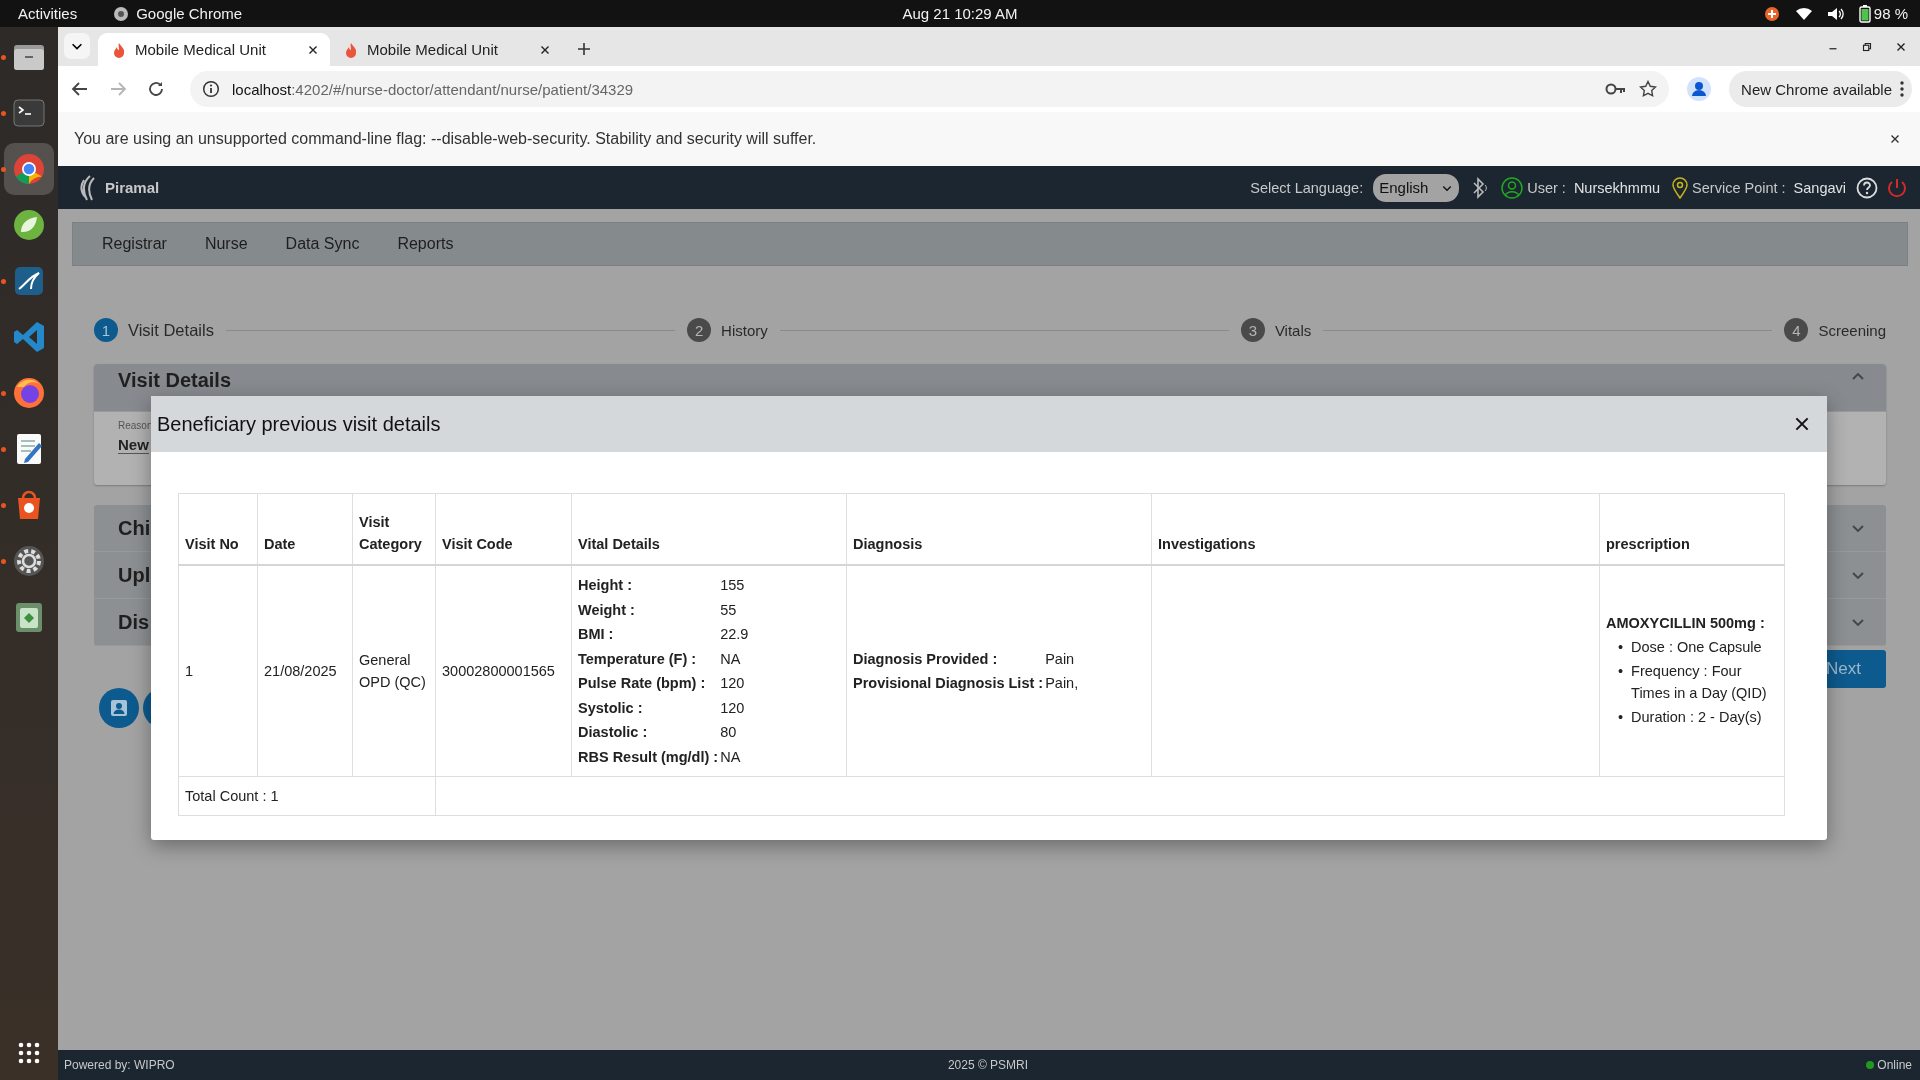 The width and height of the screenshot is (1920, 1080). Describe the element at coordinates (1699, 89) in the screenshot. I see `profile-icon` at that location.